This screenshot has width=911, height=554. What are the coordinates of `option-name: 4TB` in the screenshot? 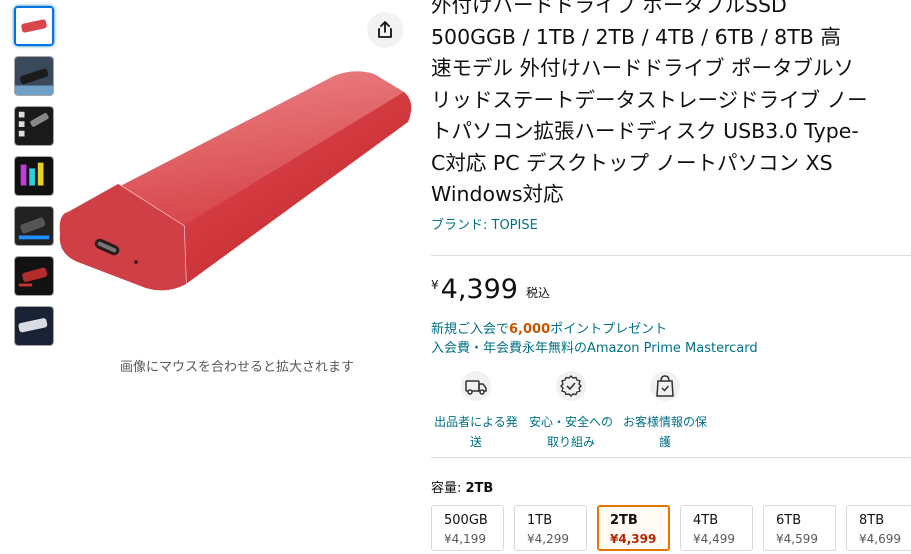 It's located at (706, 520).